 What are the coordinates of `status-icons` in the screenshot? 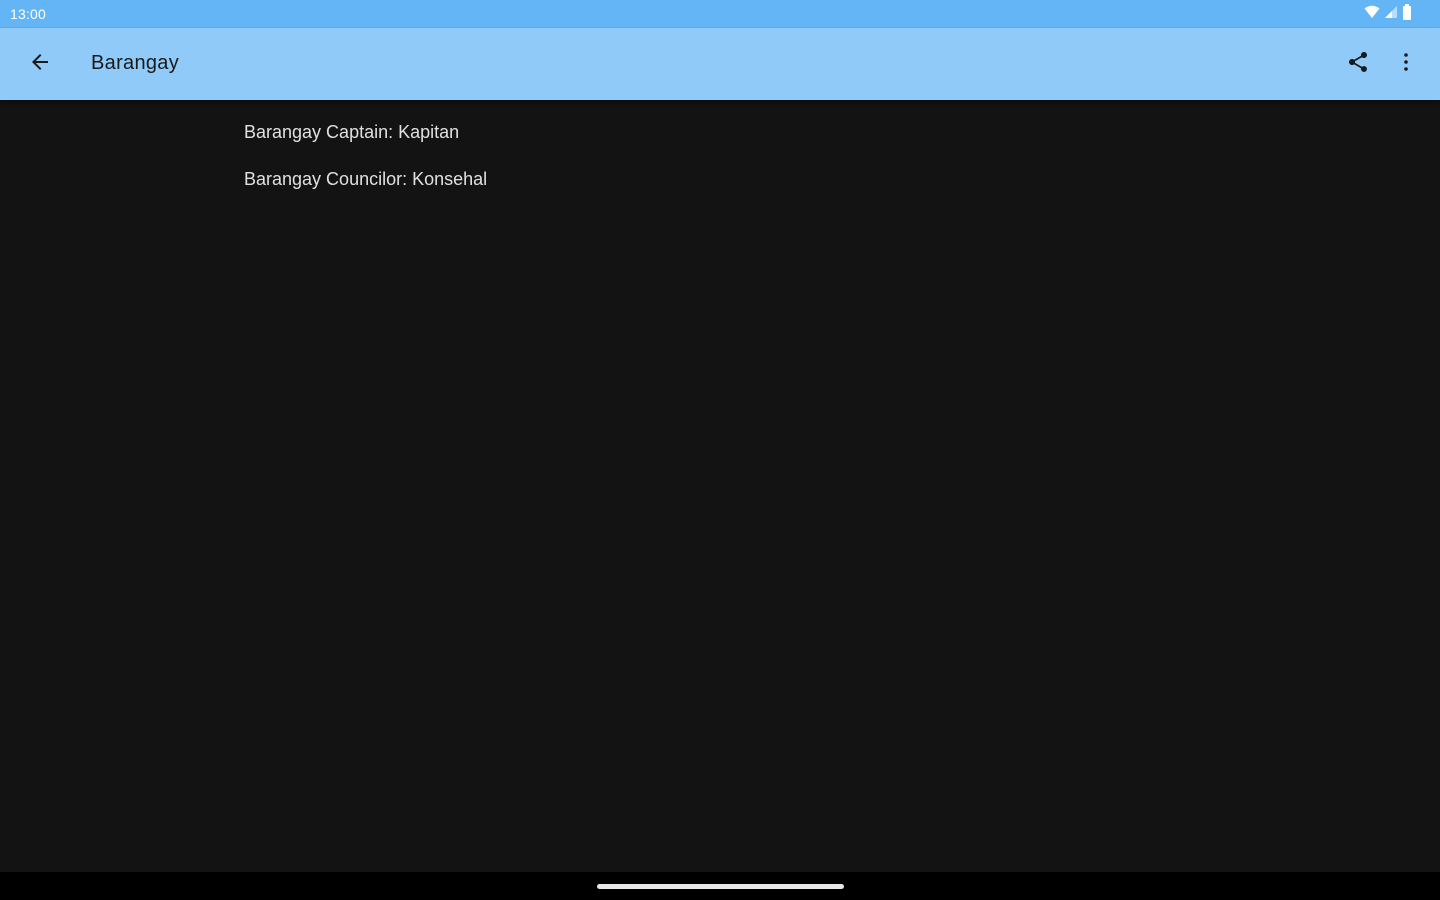 It's located at (1388, 14).